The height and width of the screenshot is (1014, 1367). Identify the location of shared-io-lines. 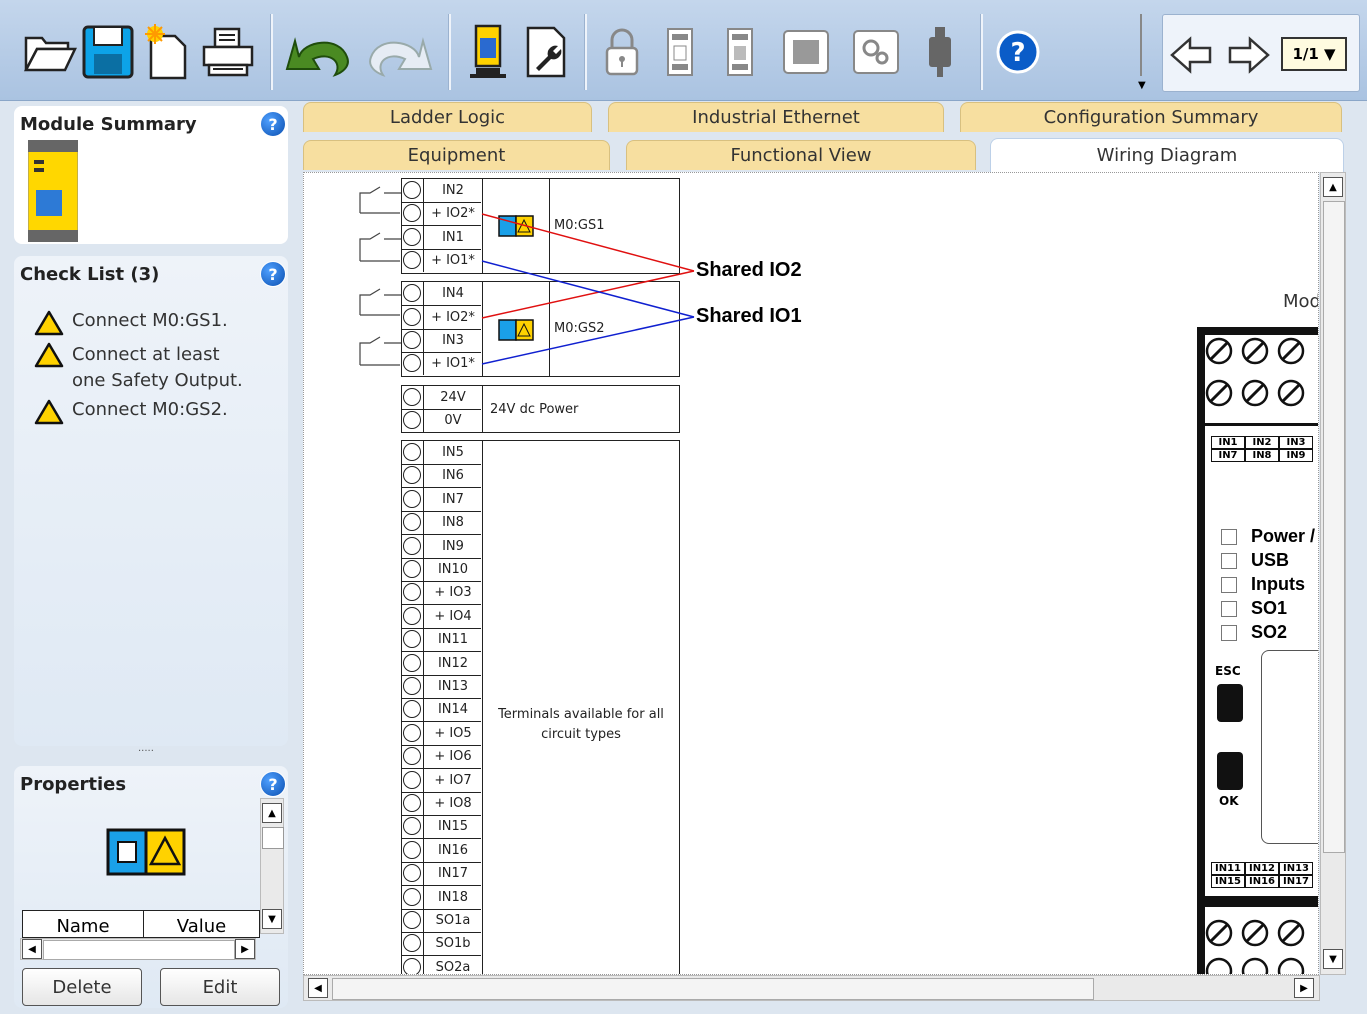
(588, 289).